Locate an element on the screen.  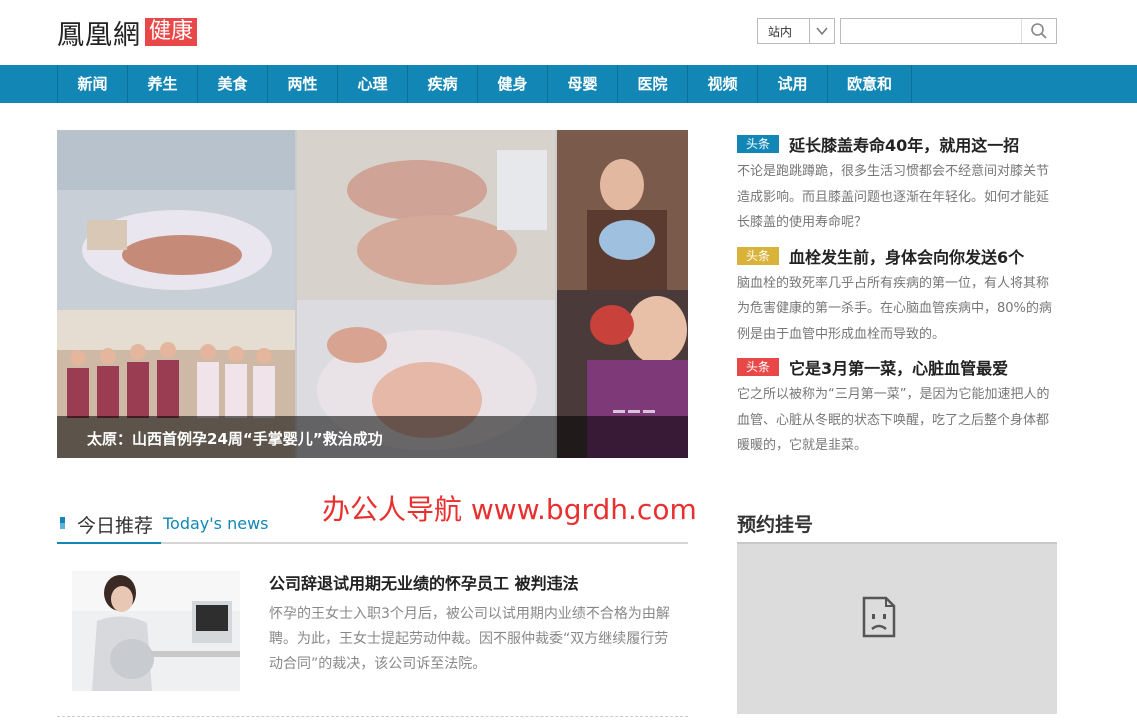
nav-item: 欧意和 is located at coordinates (870, 84).